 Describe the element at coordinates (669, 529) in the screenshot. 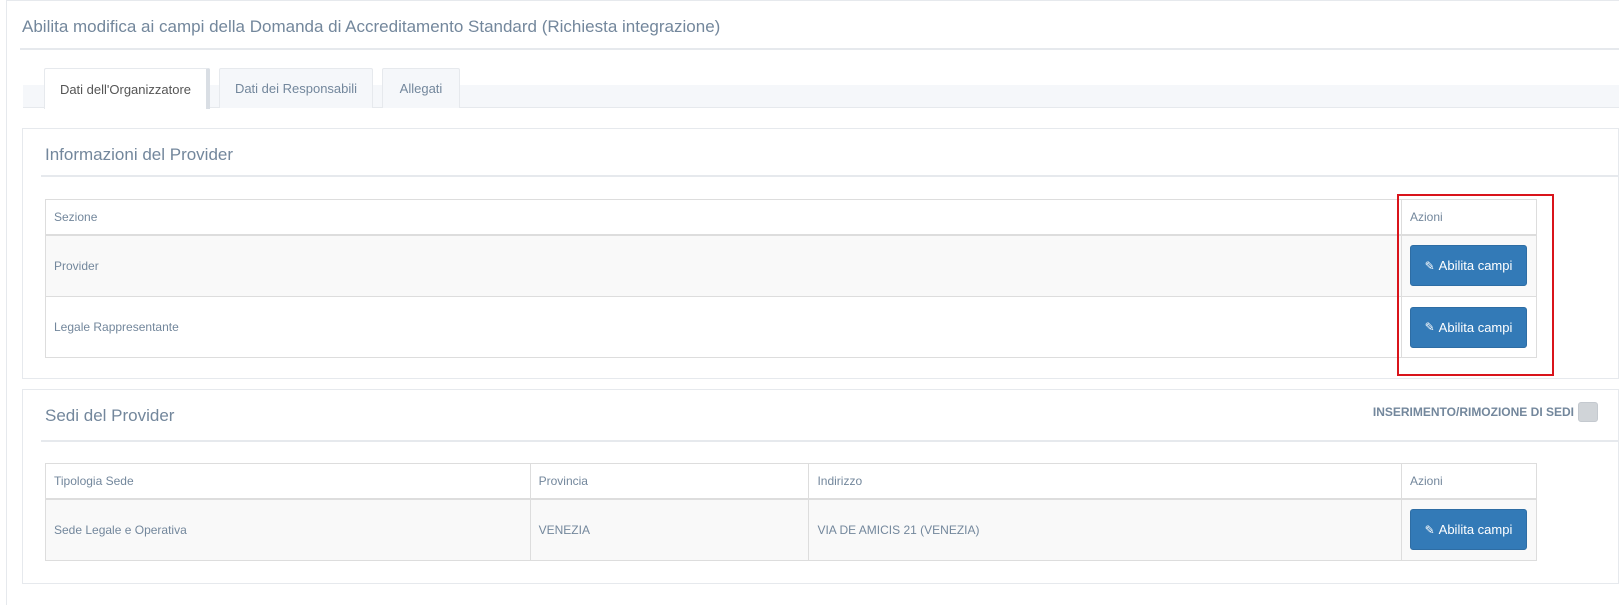

I see `provincia-cell: VENEZIA` at that location.